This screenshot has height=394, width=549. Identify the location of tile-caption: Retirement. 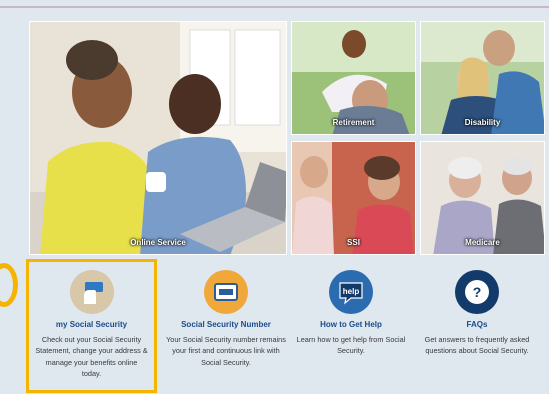
(353, 122).